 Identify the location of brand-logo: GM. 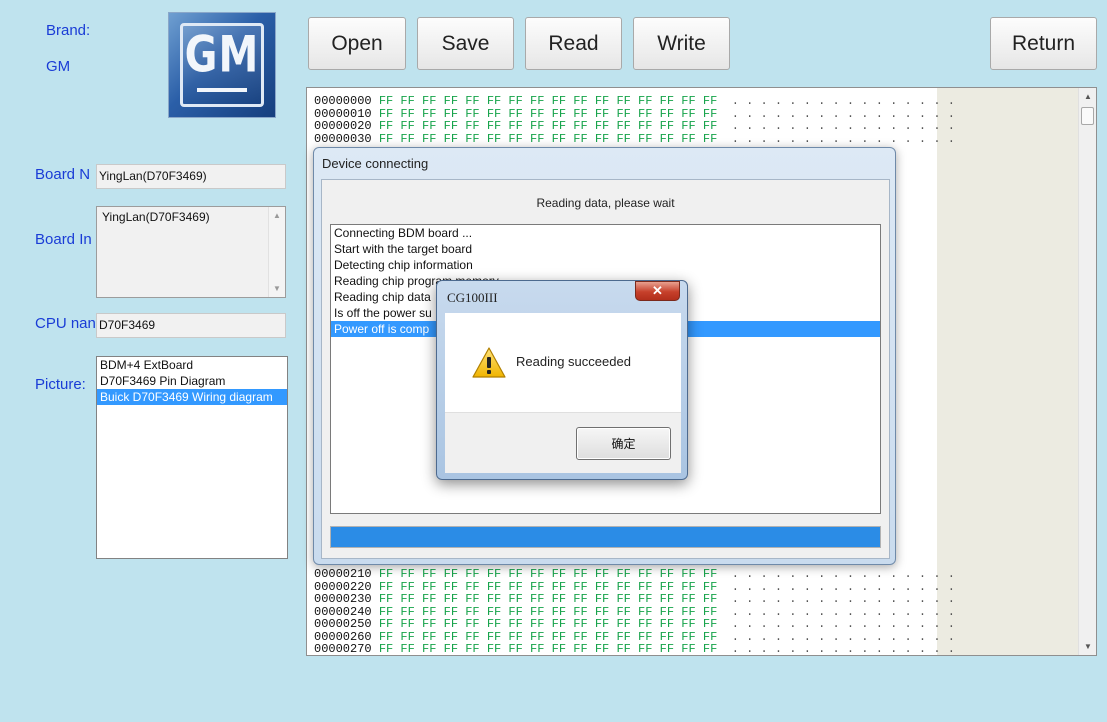
(222, 65).